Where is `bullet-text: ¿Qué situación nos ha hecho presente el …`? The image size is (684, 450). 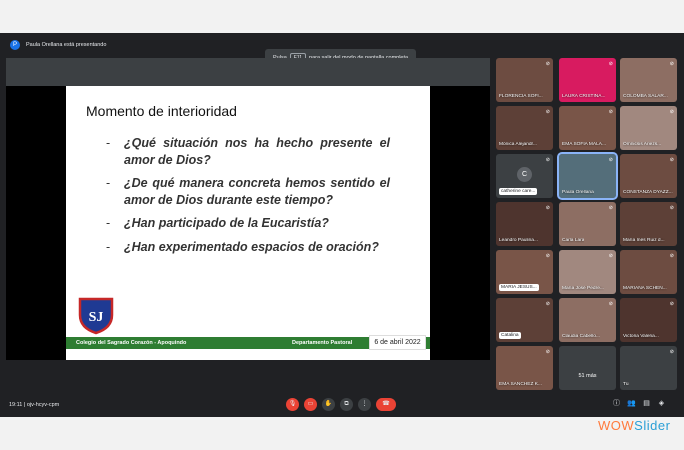
bullet-text: ¿Qué situación nos ha hecho presente el … is located at coordinates (257, 151).